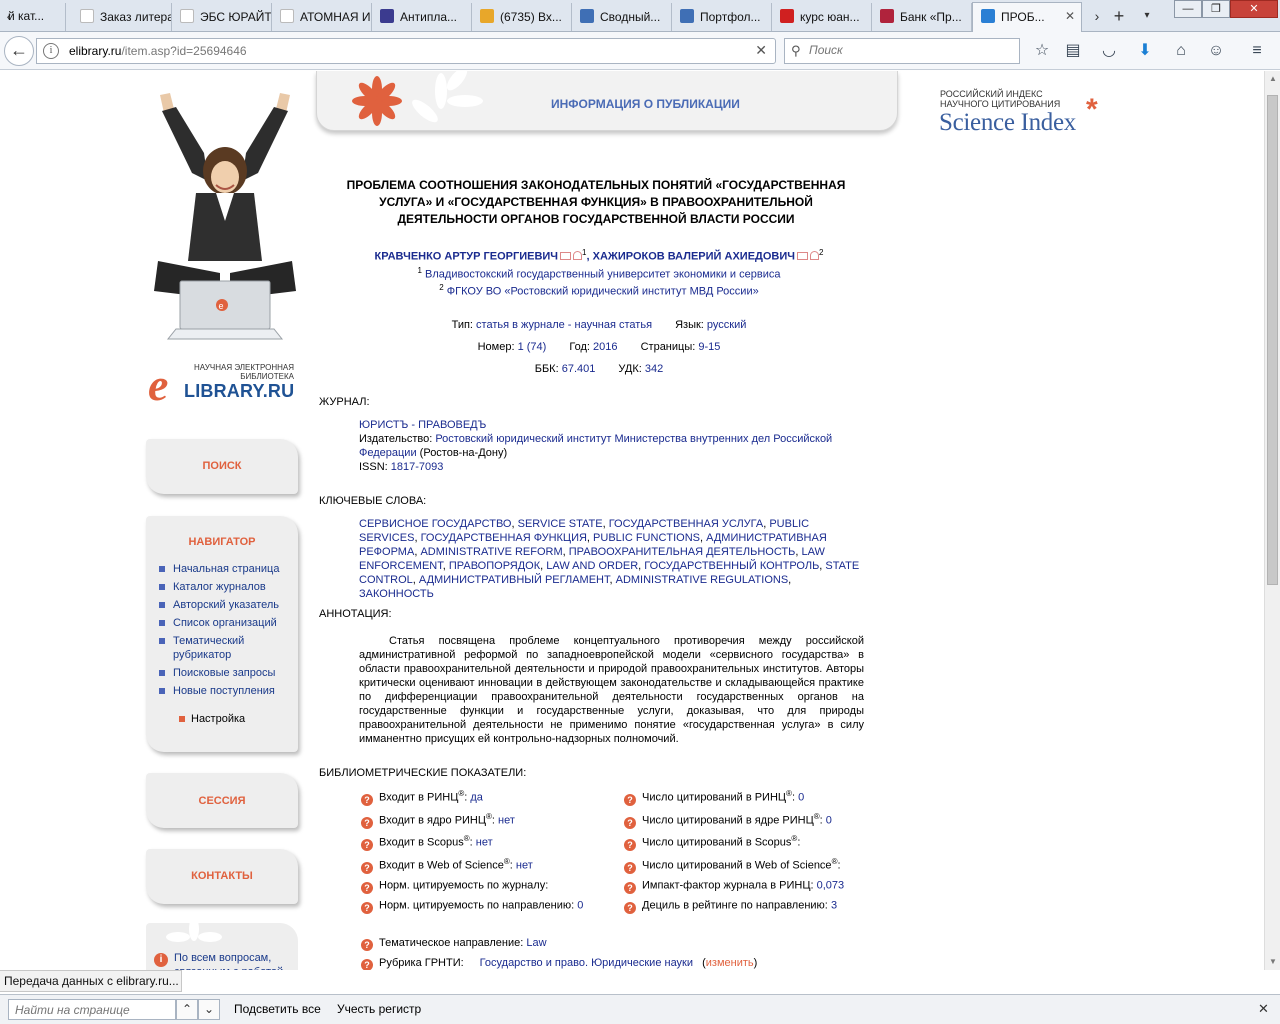 This screenshot has width=1280, height=1024. Describe the element at coordinates (532, 347) in the screenshot. I see `issue-link: 1 (74)` at that location.